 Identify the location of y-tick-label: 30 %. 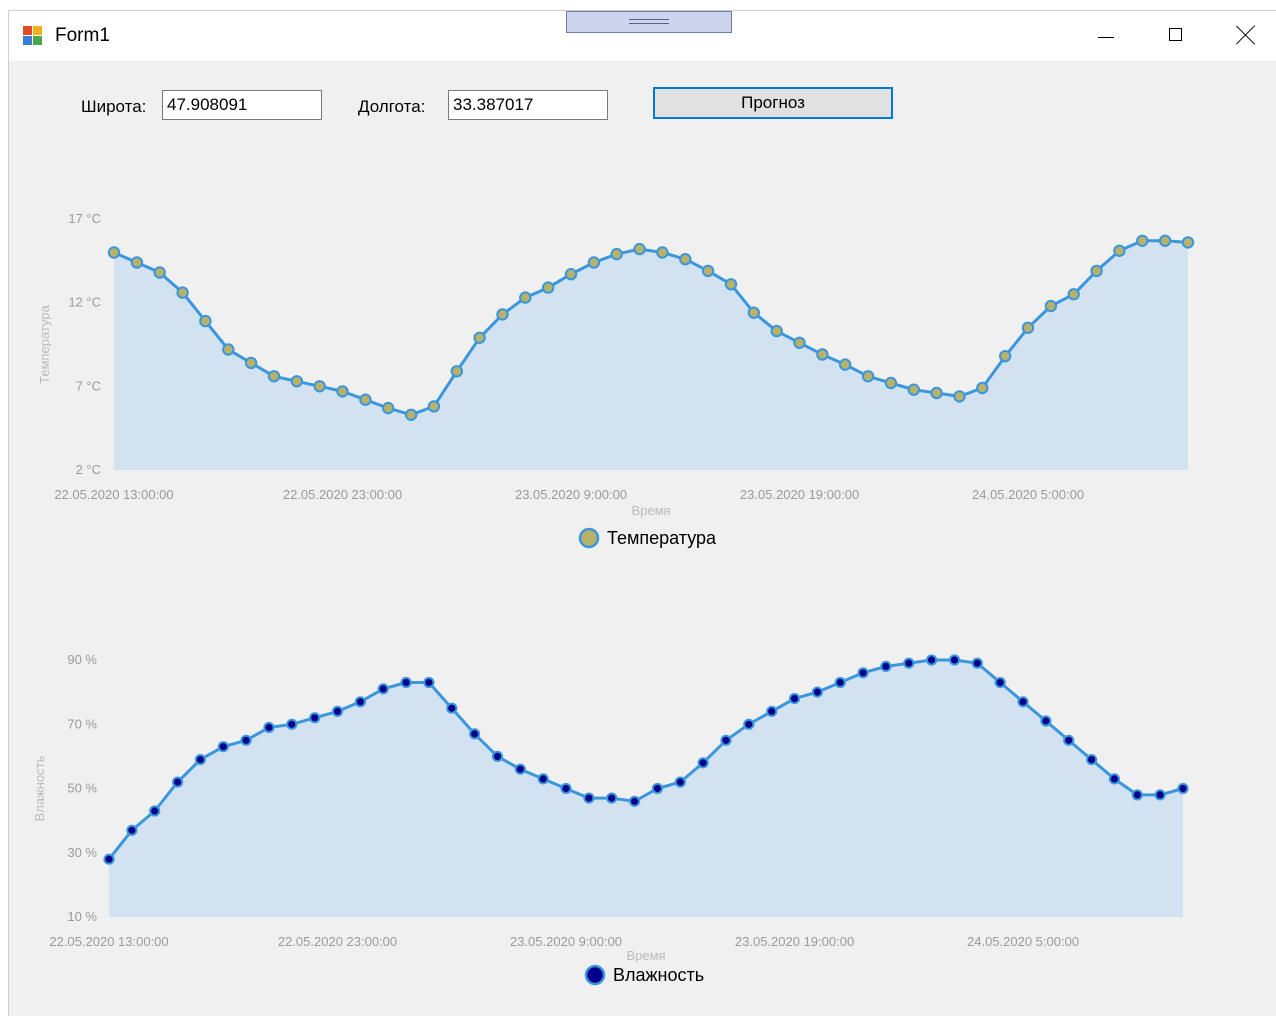
(82, 852).